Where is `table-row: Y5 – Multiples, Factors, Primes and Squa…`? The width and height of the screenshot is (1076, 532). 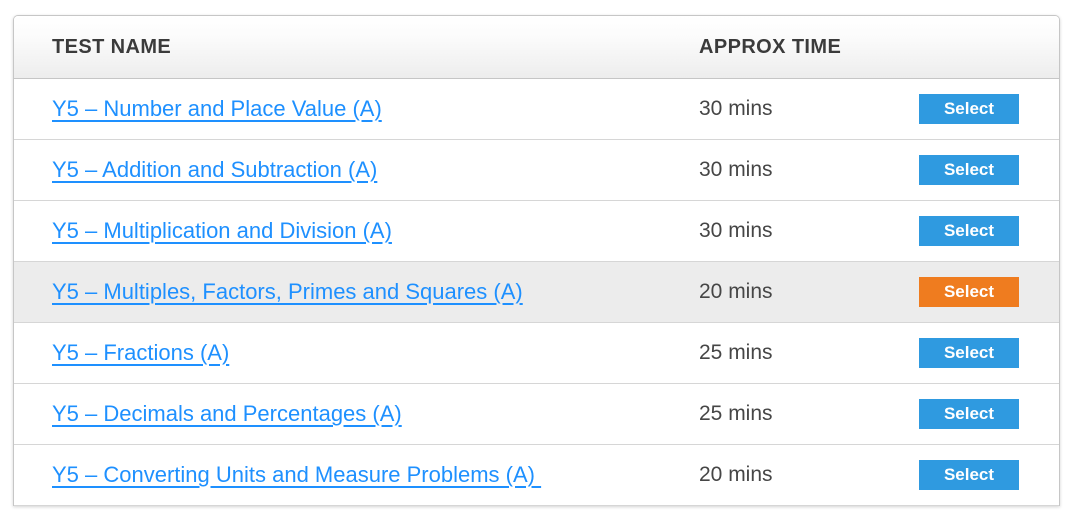 table-row: Y5 – Multiples, Factors, Primes and Squa… is located at coordinates (536, 292).